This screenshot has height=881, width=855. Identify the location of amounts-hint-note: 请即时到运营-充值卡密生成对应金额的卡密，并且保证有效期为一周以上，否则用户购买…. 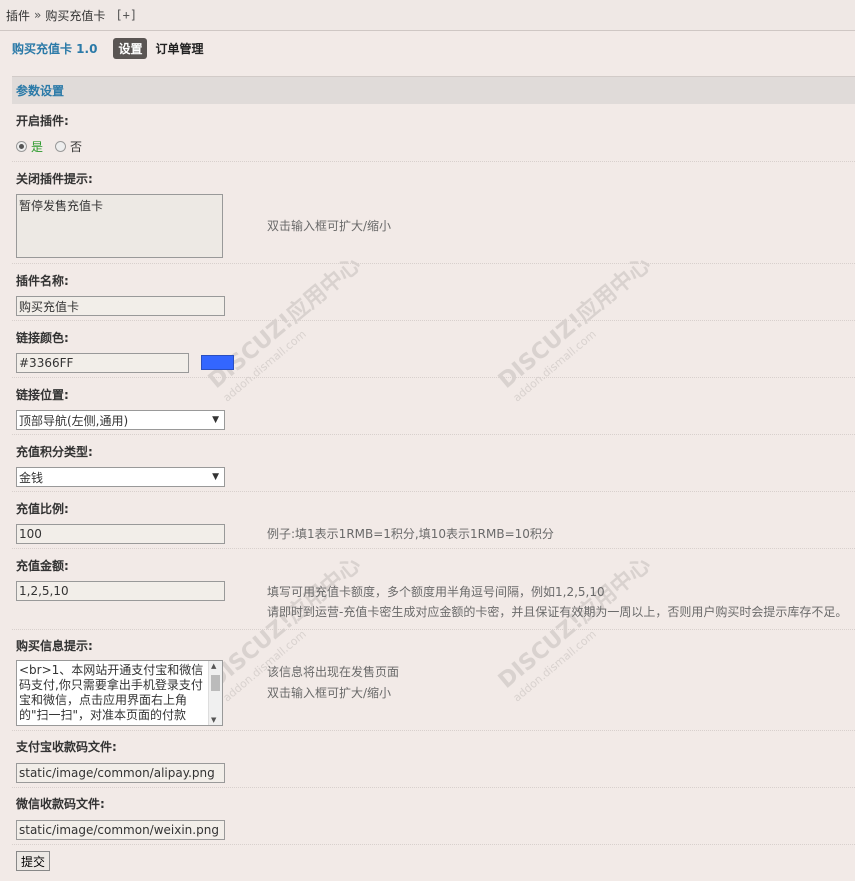
(557, 612).